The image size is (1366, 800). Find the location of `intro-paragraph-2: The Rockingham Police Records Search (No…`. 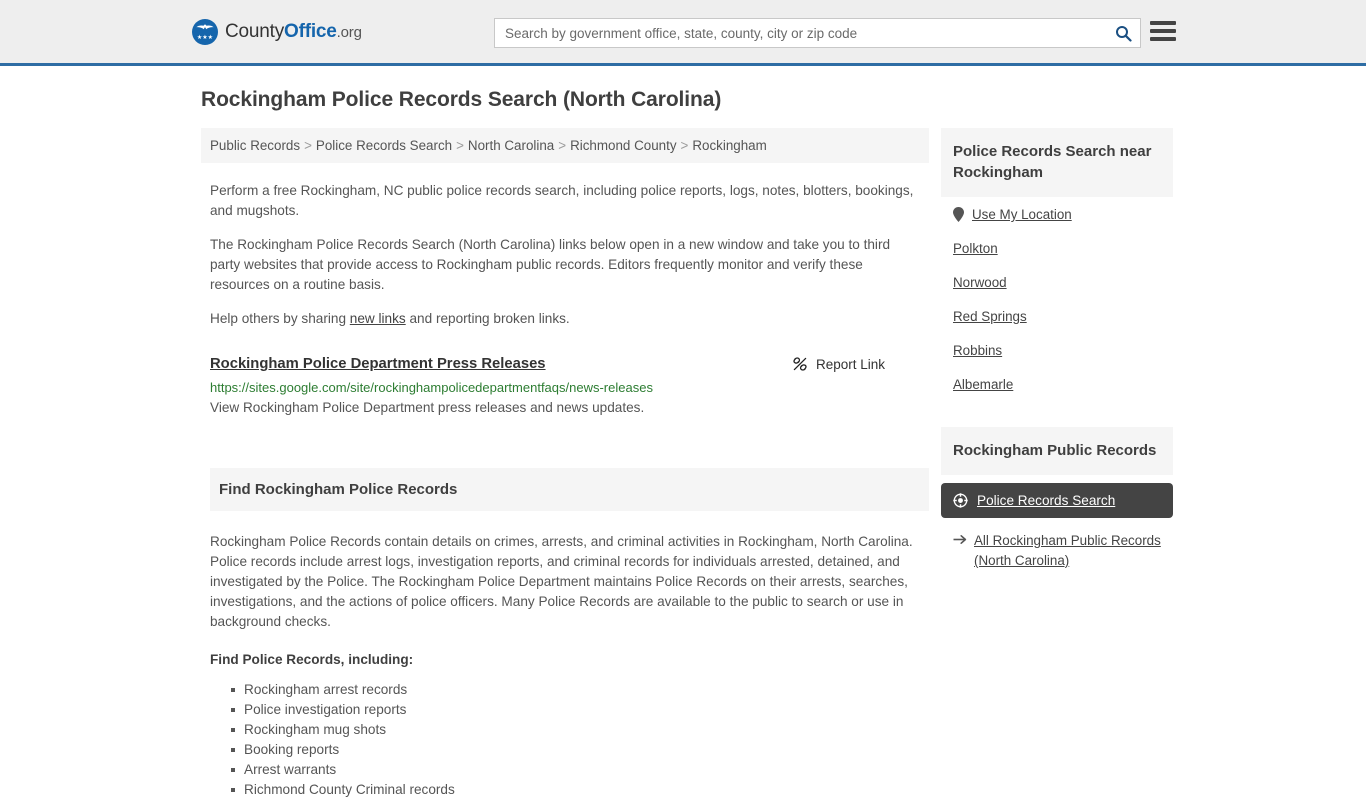

intro-paragraph-2: The Rockingham Police Records Search (No… is located at coordinates (550, 264).